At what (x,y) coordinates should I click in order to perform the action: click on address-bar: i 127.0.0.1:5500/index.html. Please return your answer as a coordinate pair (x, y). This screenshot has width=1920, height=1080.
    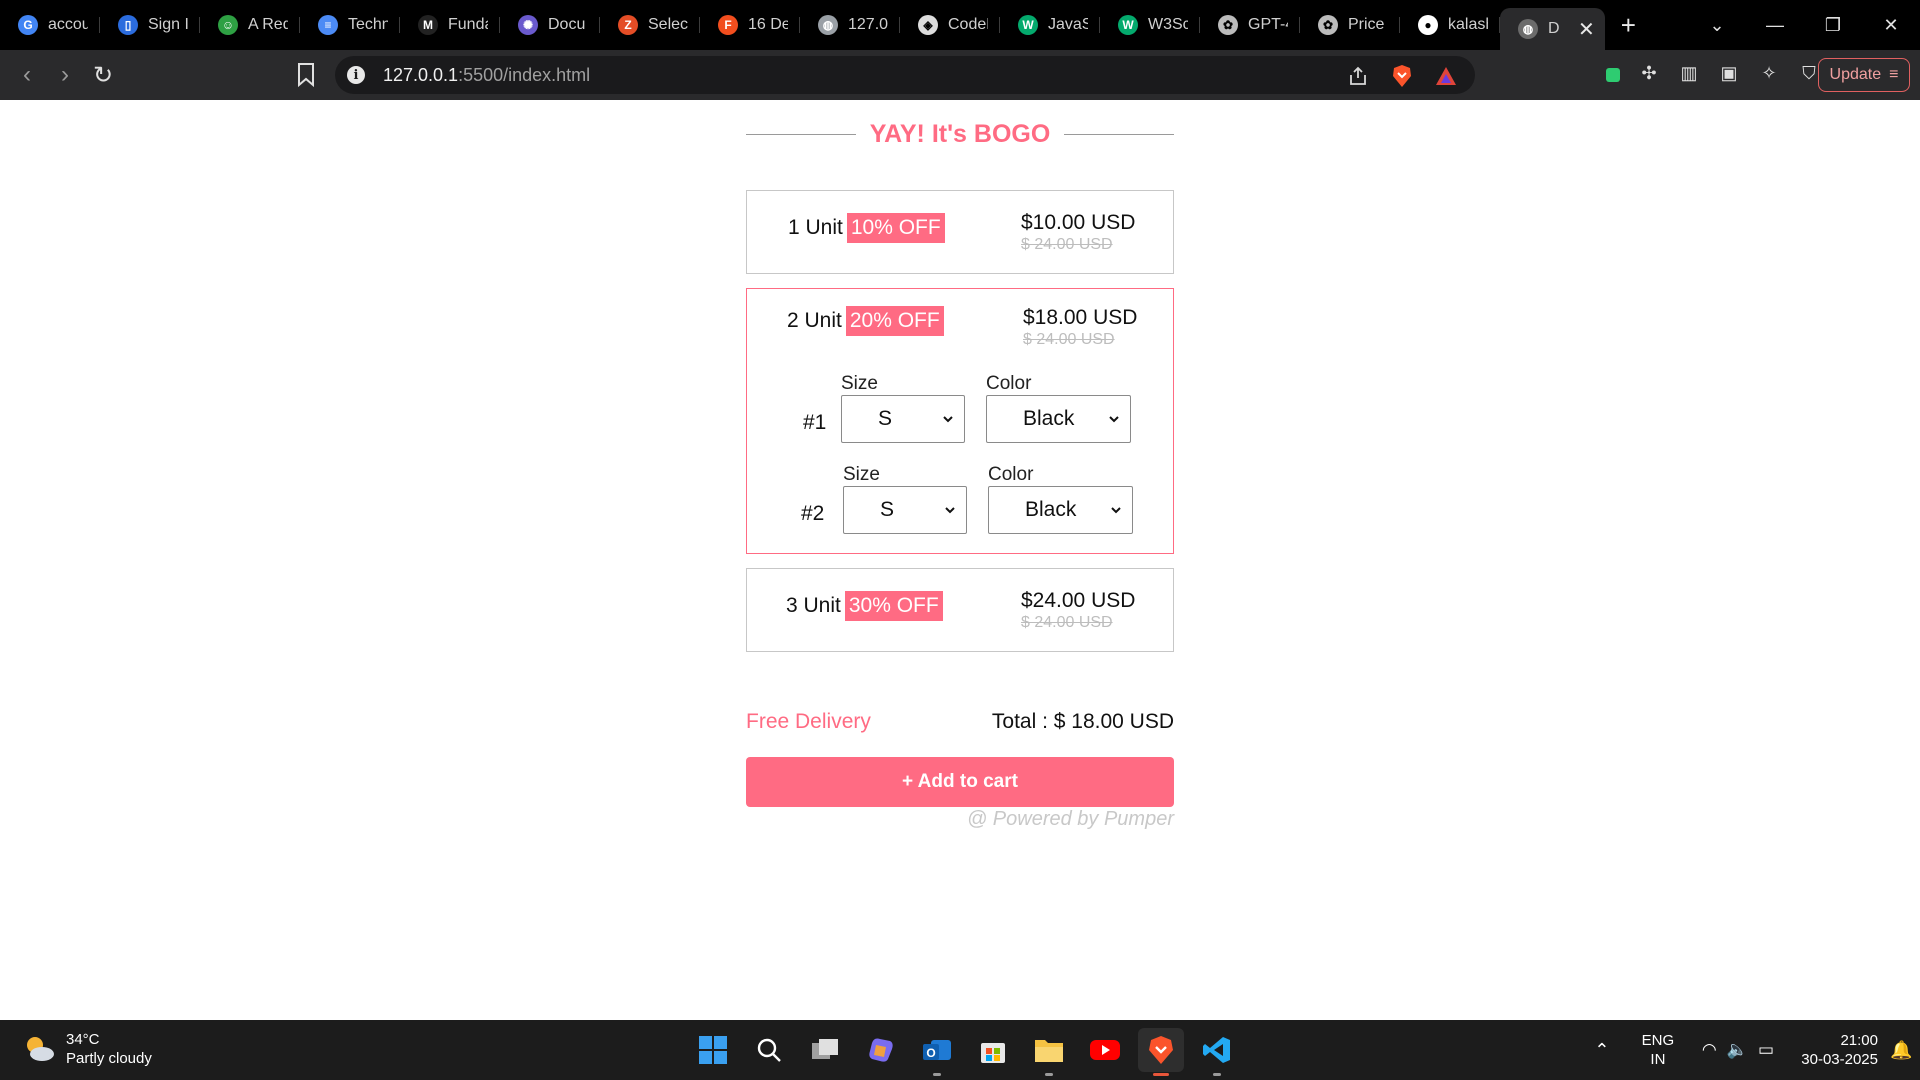
    Looking at the image, I should click on (905, 75).